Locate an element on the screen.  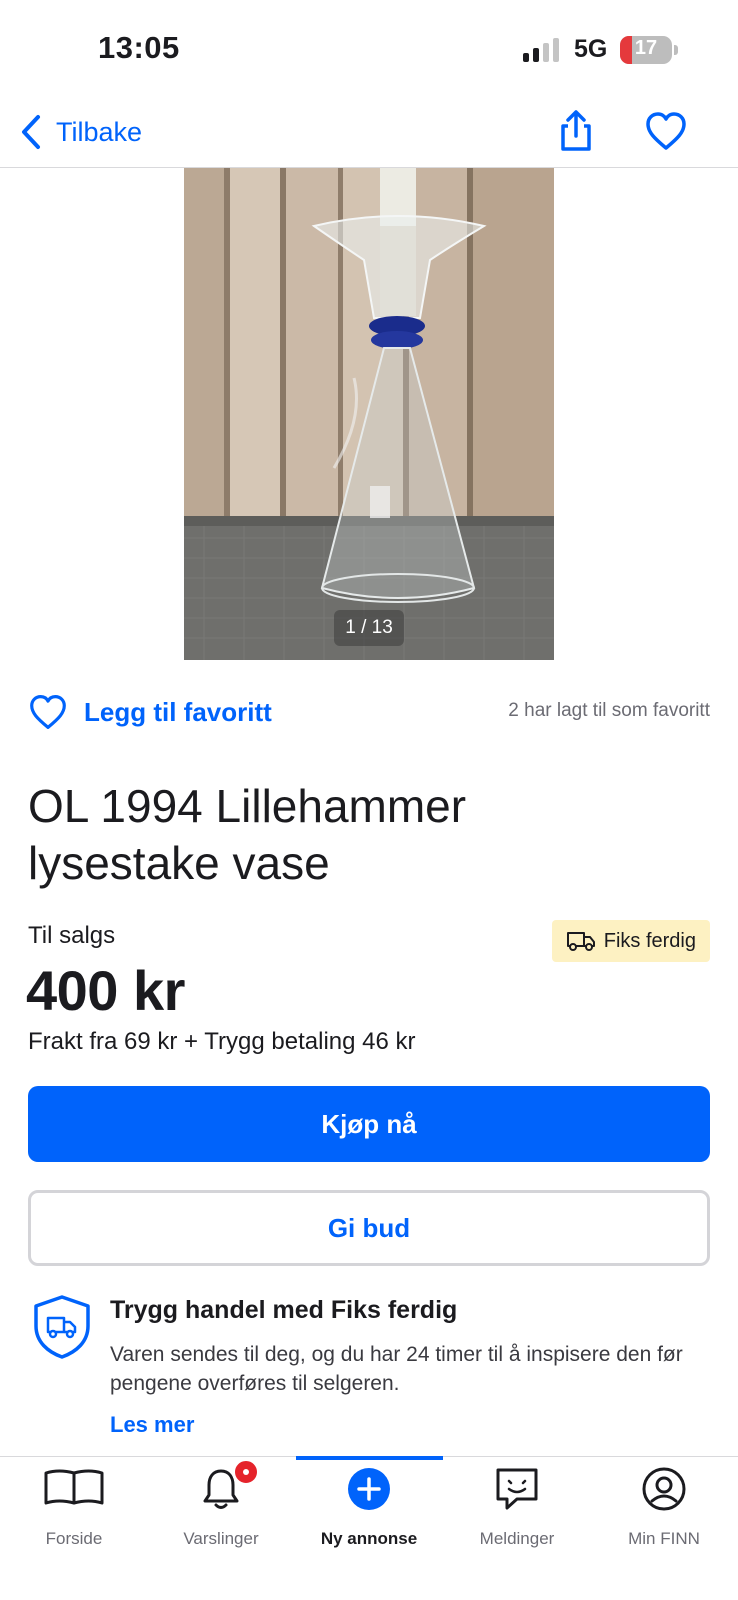
share-icon is located at coordinates (576, 130).